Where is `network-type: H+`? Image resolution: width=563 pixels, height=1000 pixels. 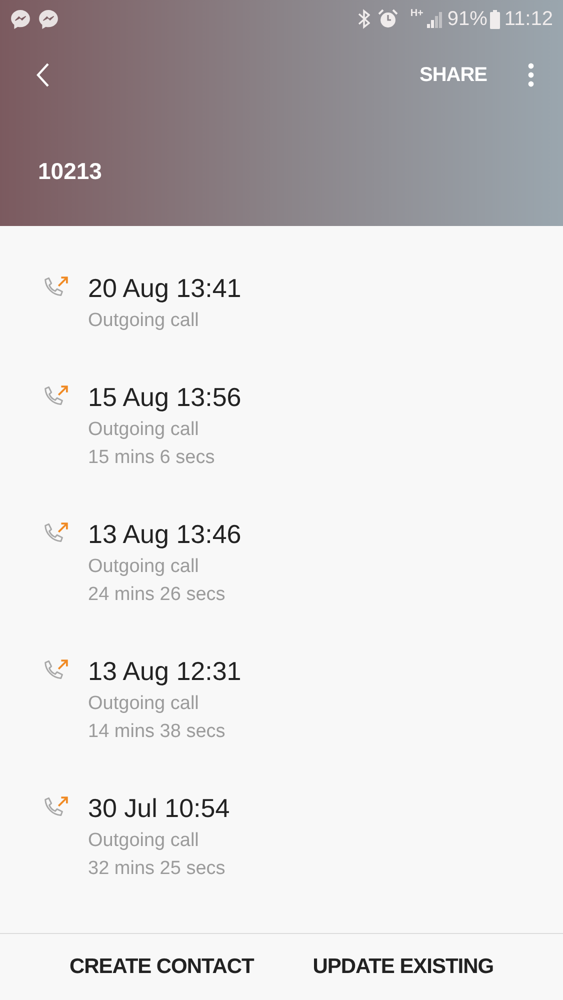 network-type: H+ is located at coordinates (417, 14).